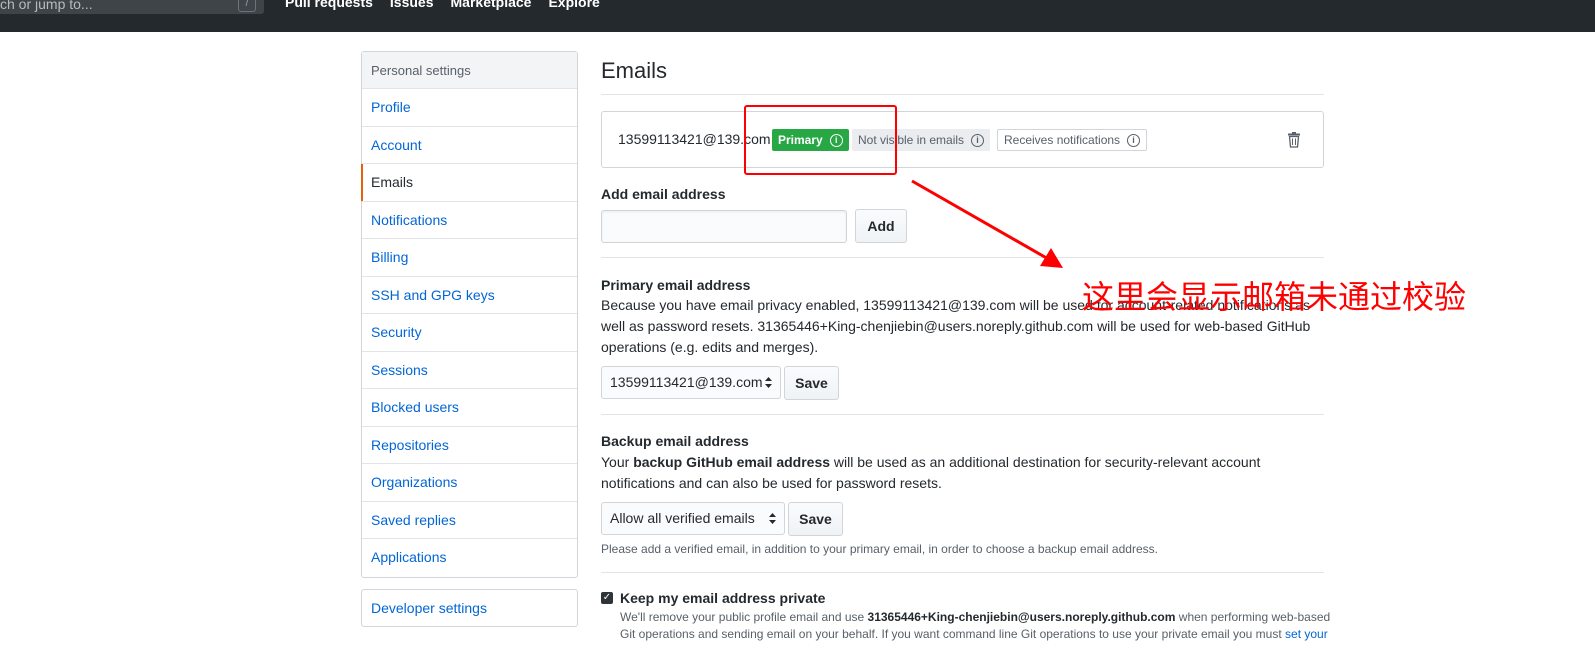 This screenshot has height=648, width=1595. Describe the element at coordinates (1274, 297) in the screenshot. I see `annotation-text: 这里会显示邮箱未通过校验` at that location.